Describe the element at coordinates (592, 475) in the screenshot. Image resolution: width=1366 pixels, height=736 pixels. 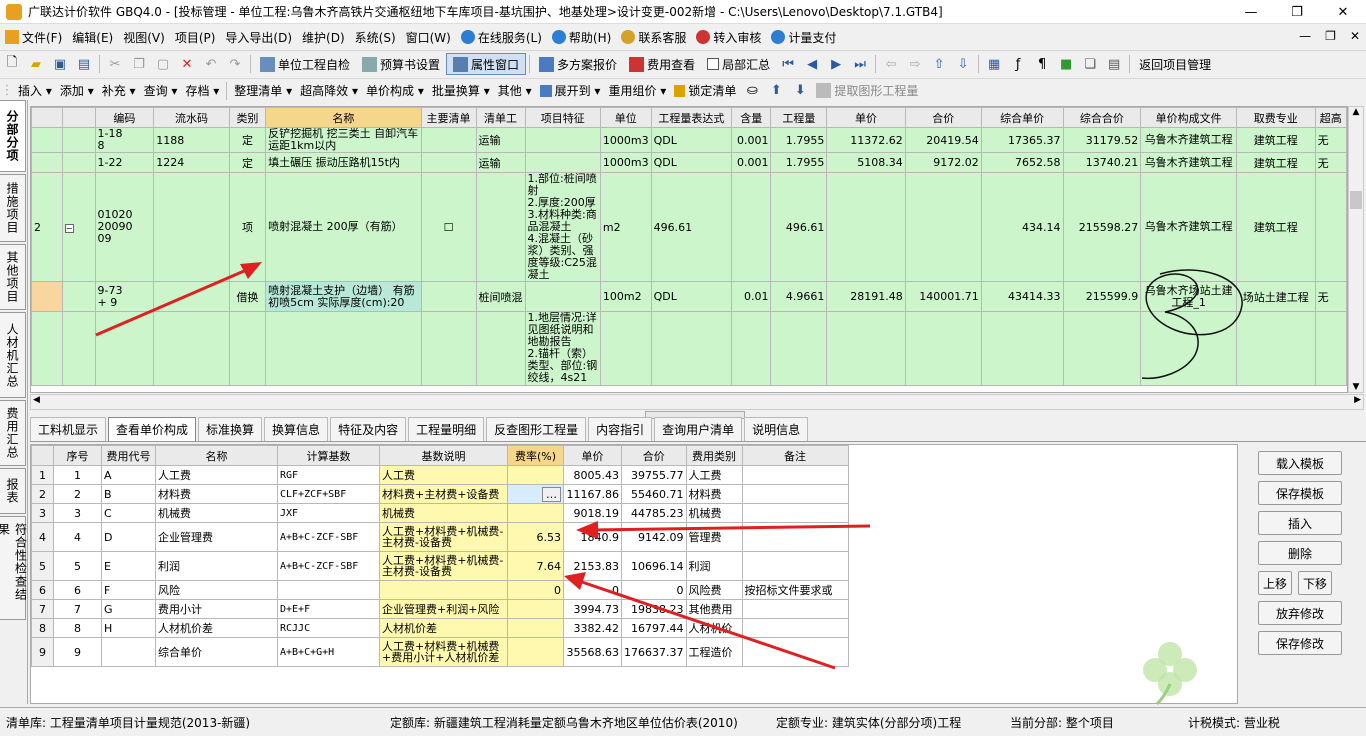
I see `cell-price: 8005.43` at that location.